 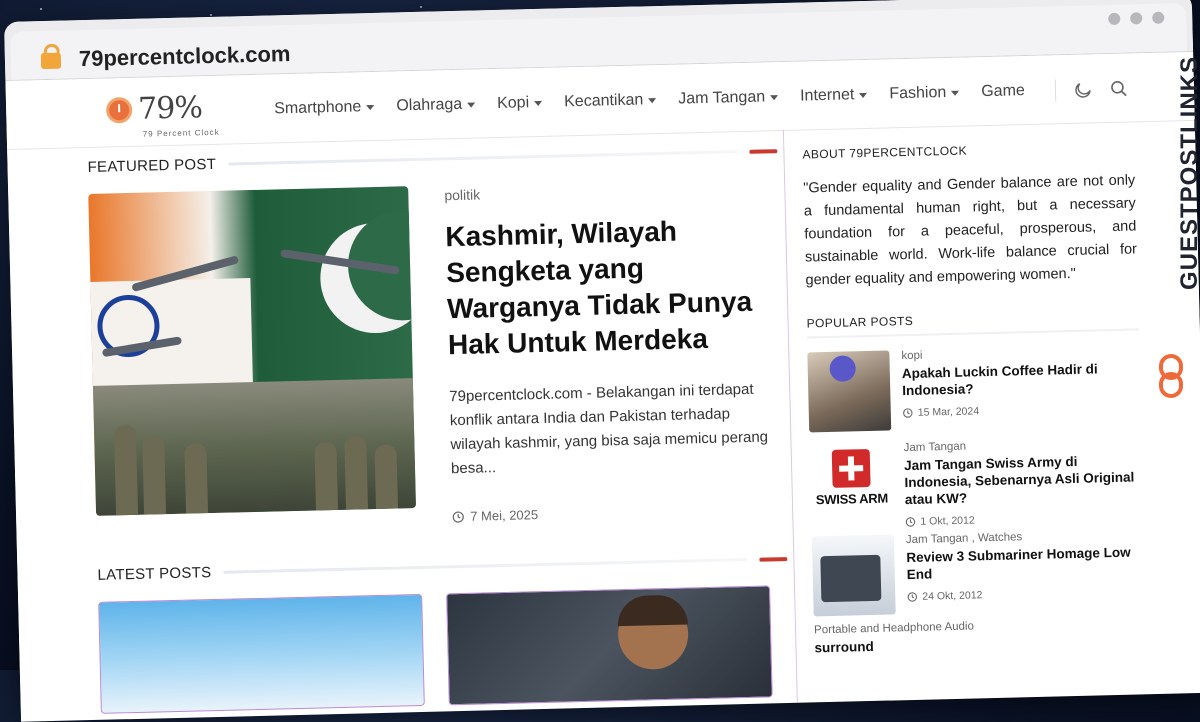 What do you see at coordinates (1187, 173) in the screenshot?
I see `watermark-text: GUESTPOSTLINKS` at bounding box center [1187, 173].